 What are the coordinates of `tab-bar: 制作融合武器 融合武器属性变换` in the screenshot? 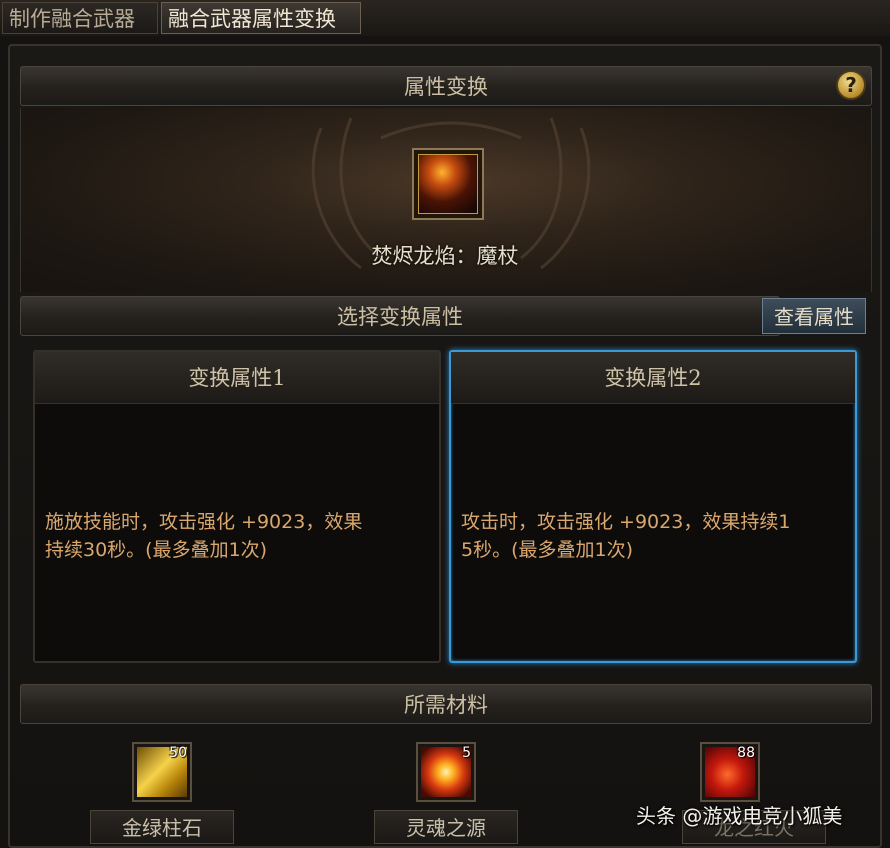 It's located at (445, 18).